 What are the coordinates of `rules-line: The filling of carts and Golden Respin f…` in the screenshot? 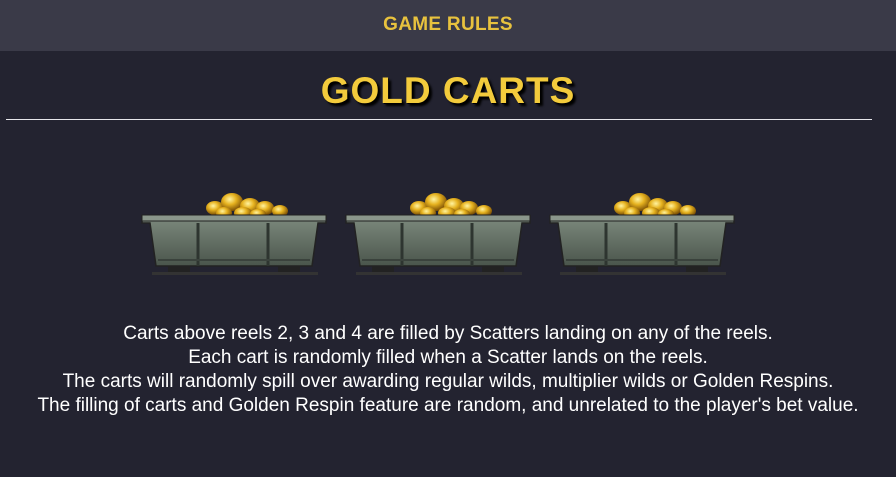 It's located at (448, 405).